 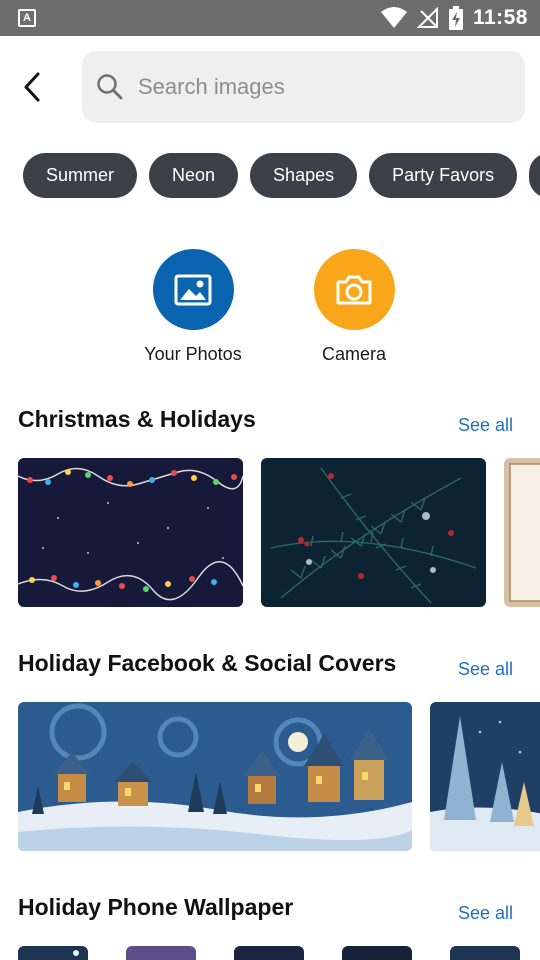 I want to click on your-photos-label: Your Photos, so click(x=193, y=354).